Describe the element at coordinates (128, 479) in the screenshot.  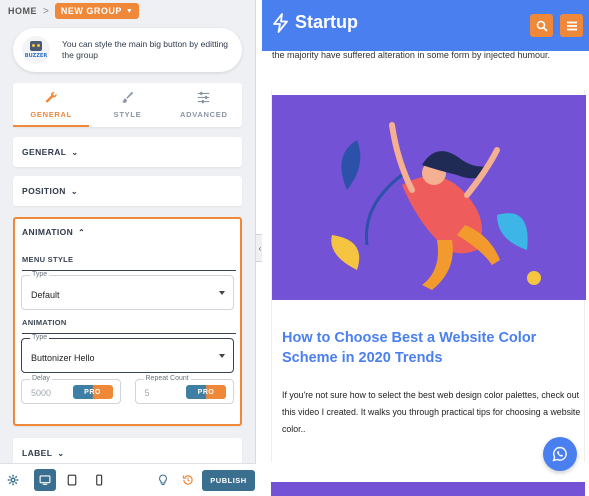
I see `bottom-toolbar: PUBLISH` at that location.